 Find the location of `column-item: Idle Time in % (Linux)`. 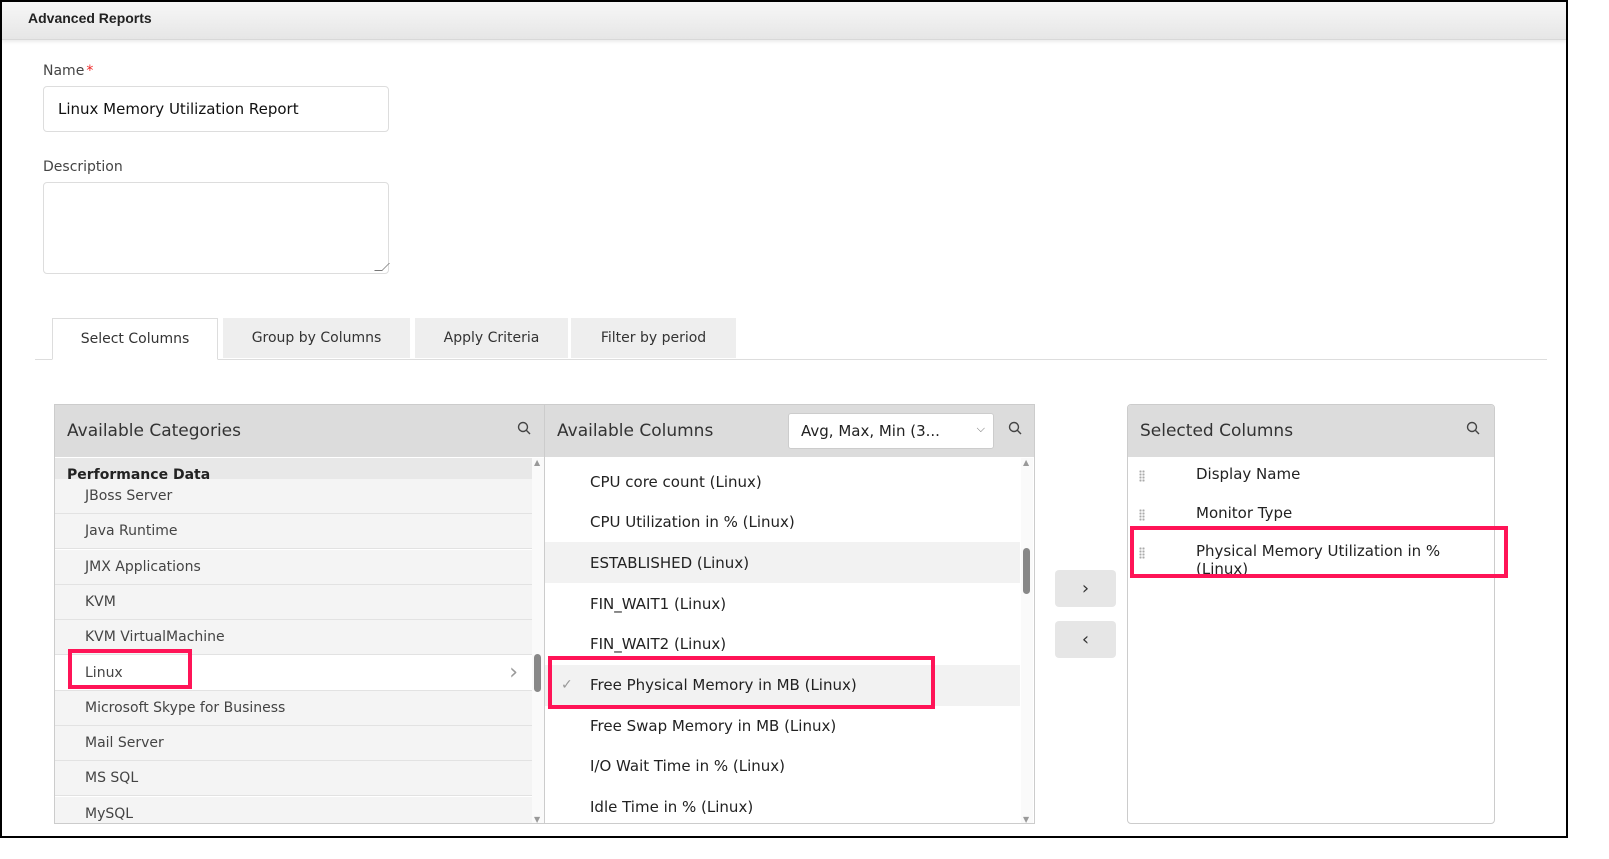

column-item: Idle Time in % (Linux) is located at coordinates (782, 805).